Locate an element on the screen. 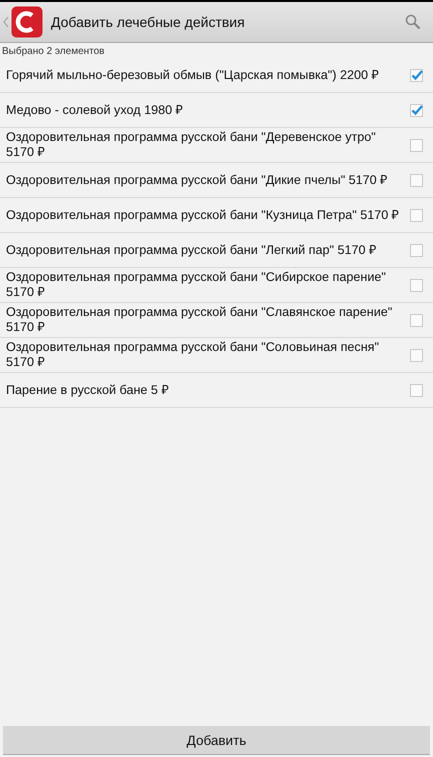 The image size is (433, 757). search-icon is located at coordinates (413, 22).